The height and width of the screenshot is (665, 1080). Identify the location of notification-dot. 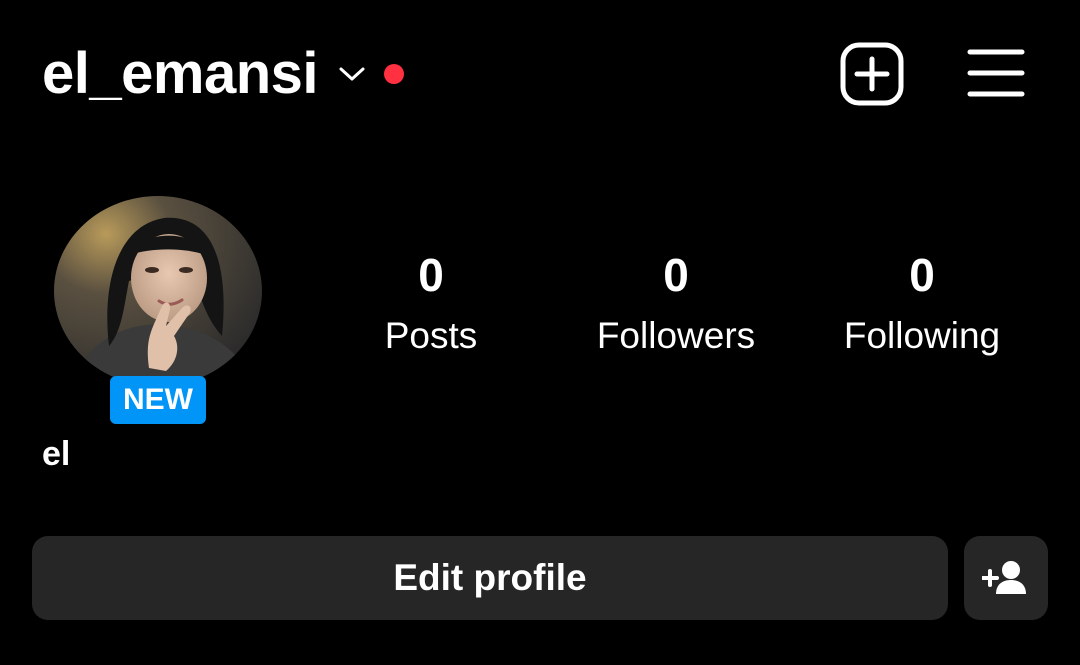
(394, 74).